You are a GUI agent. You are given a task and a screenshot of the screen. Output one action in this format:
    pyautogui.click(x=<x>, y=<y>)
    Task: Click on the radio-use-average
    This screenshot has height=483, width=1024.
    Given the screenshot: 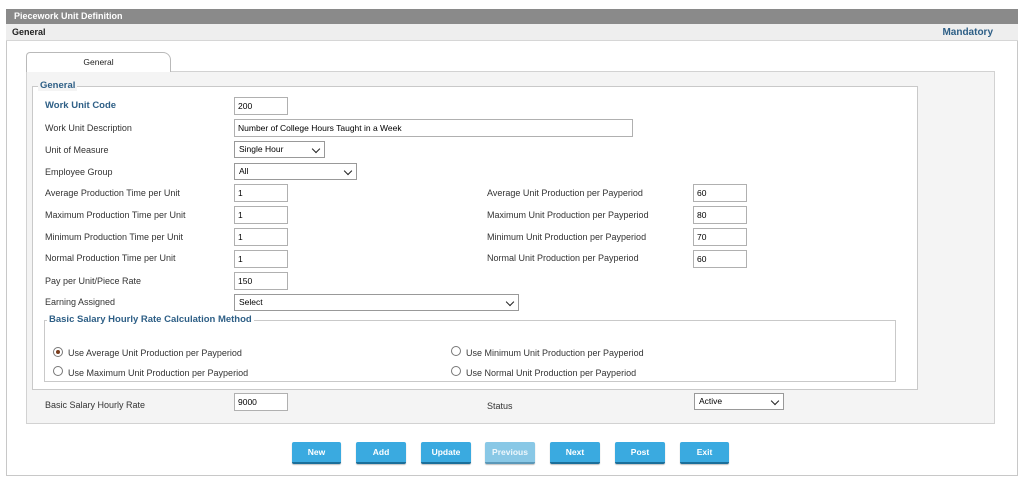 What is the action you would take?
    pyautogui.click(x=58, y=352)
    